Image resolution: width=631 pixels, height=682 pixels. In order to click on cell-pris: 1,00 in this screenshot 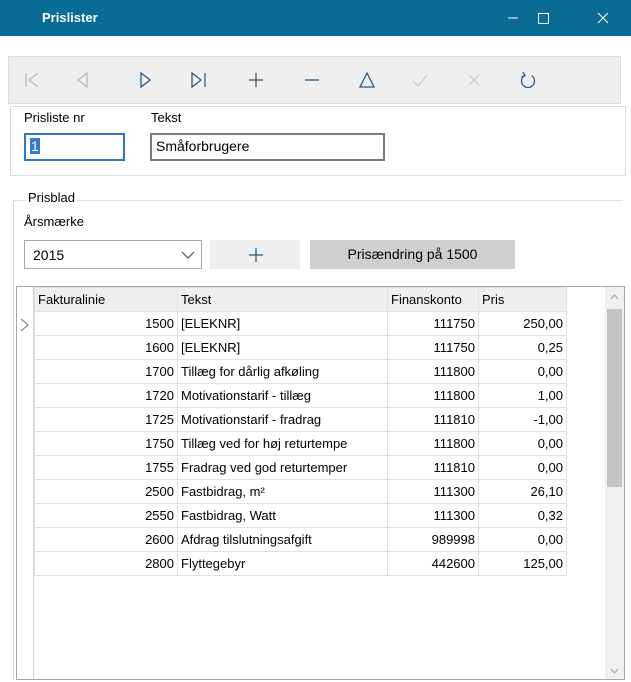, I will do `click(522, 395)`.